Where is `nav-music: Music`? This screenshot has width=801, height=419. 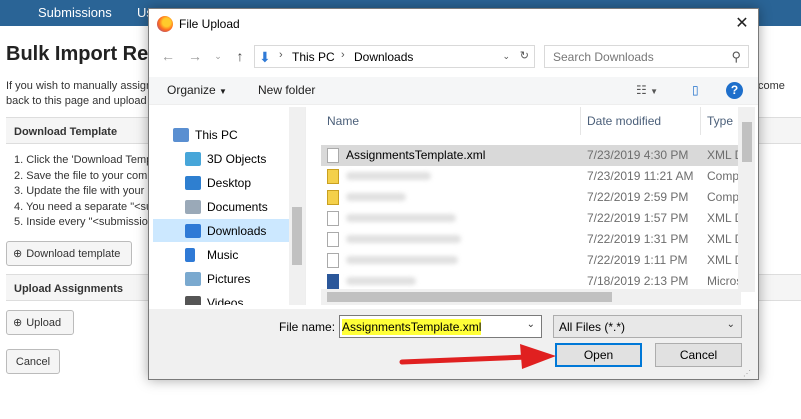 nav-music: Music is located at coordinates (221, 254).